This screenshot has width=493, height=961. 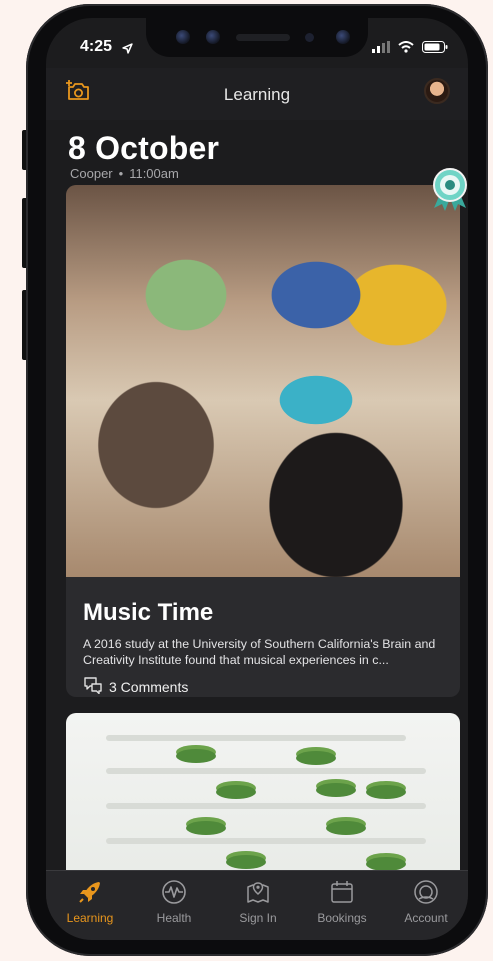 I want to click on cellular-signal-icon, so click(x=381, y=49).